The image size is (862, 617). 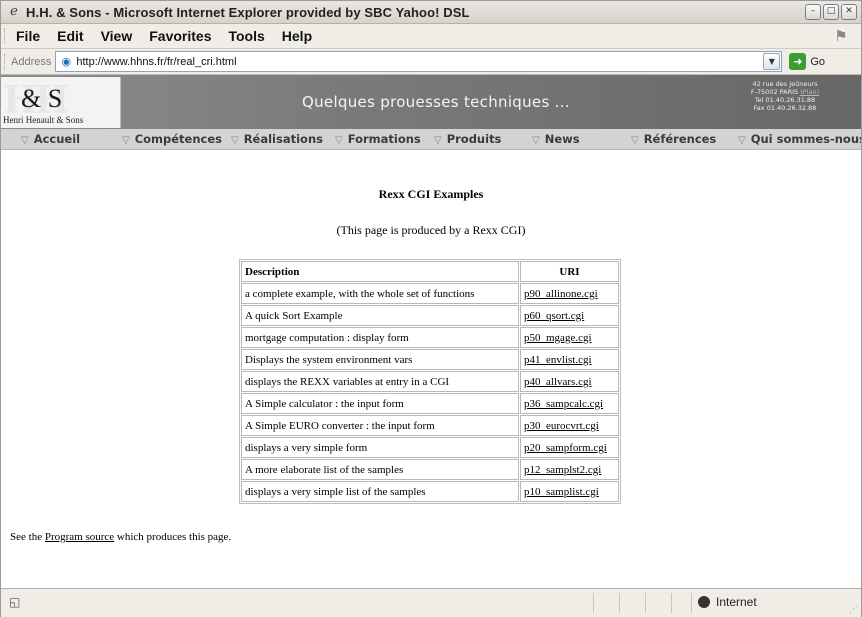 I want to click on table-row: A quick Sort Example p60_qsort.cgi, so click(x=430, y=315).